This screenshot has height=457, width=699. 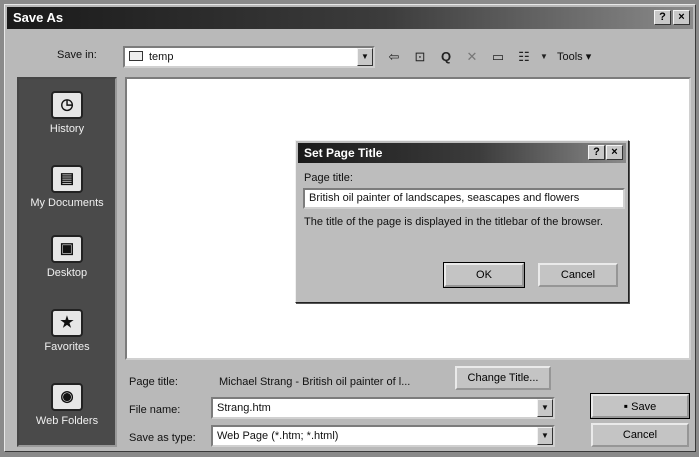 What do you see at coordinates (462, 153) in the screenshot?
I see `dialog-title-bar: Set Page Title ? ×` at bounding box center [462, 153].